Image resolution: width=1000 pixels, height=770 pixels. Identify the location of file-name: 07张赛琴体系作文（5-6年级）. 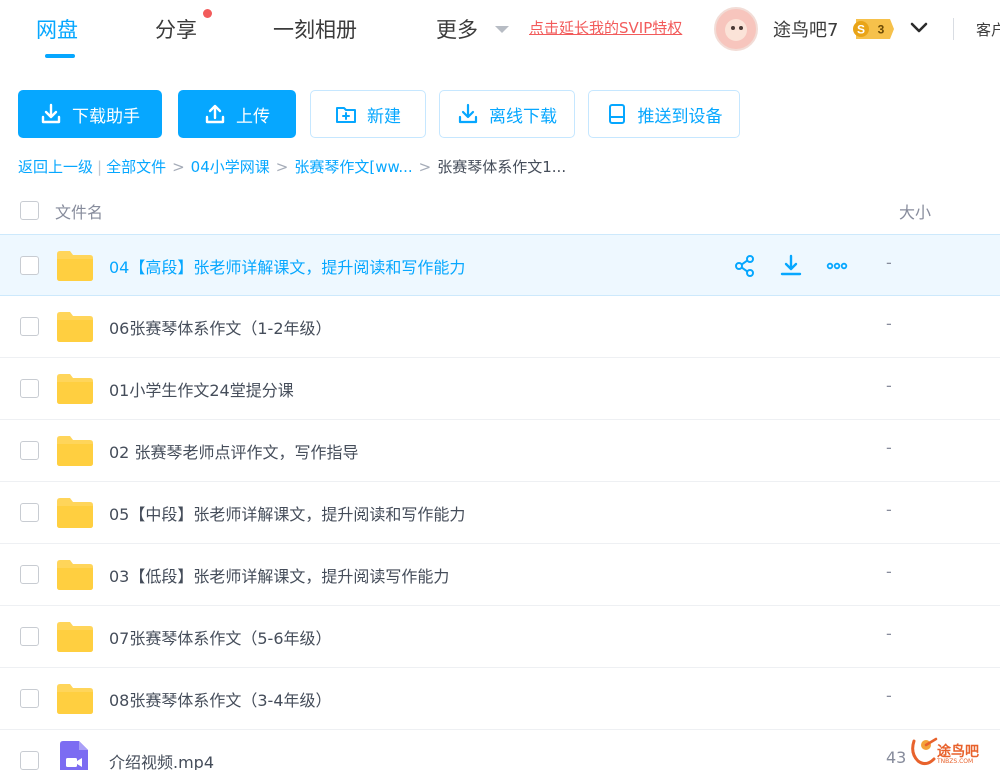
(220, 637).